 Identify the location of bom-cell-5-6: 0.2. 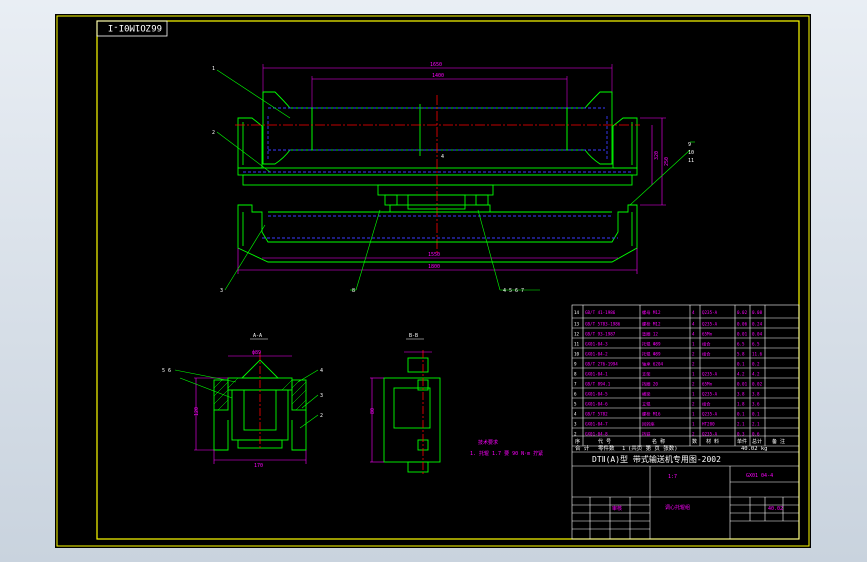
(756, 364).